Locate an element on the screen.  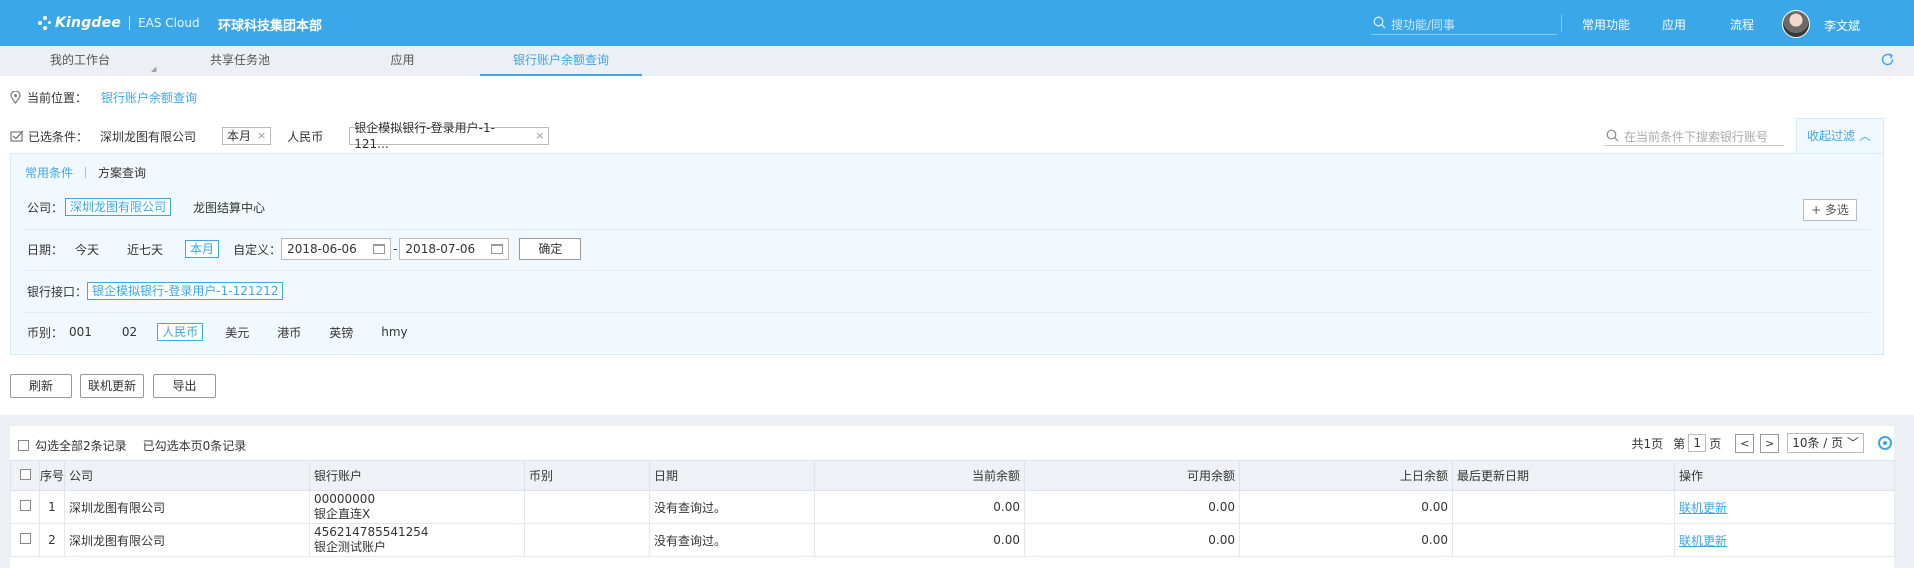
breadcrumb: 当前位置： 银行账户余额查询 is located at coordinates (103, 97).